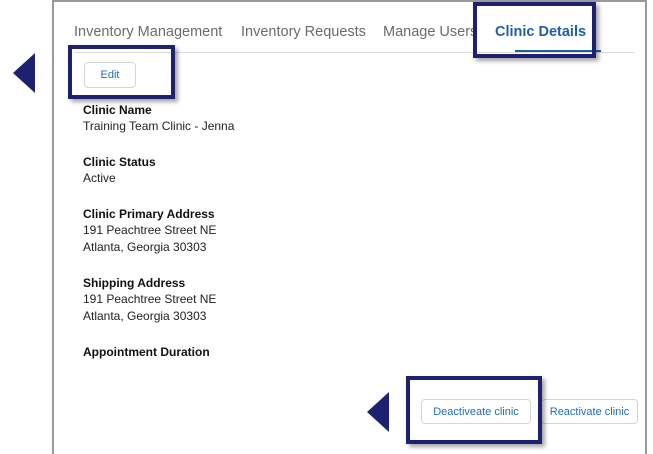  Describe the element at coordinates (119, 162) in the screenshot. I see `clinic-status-label: Clinic Status` at that location.